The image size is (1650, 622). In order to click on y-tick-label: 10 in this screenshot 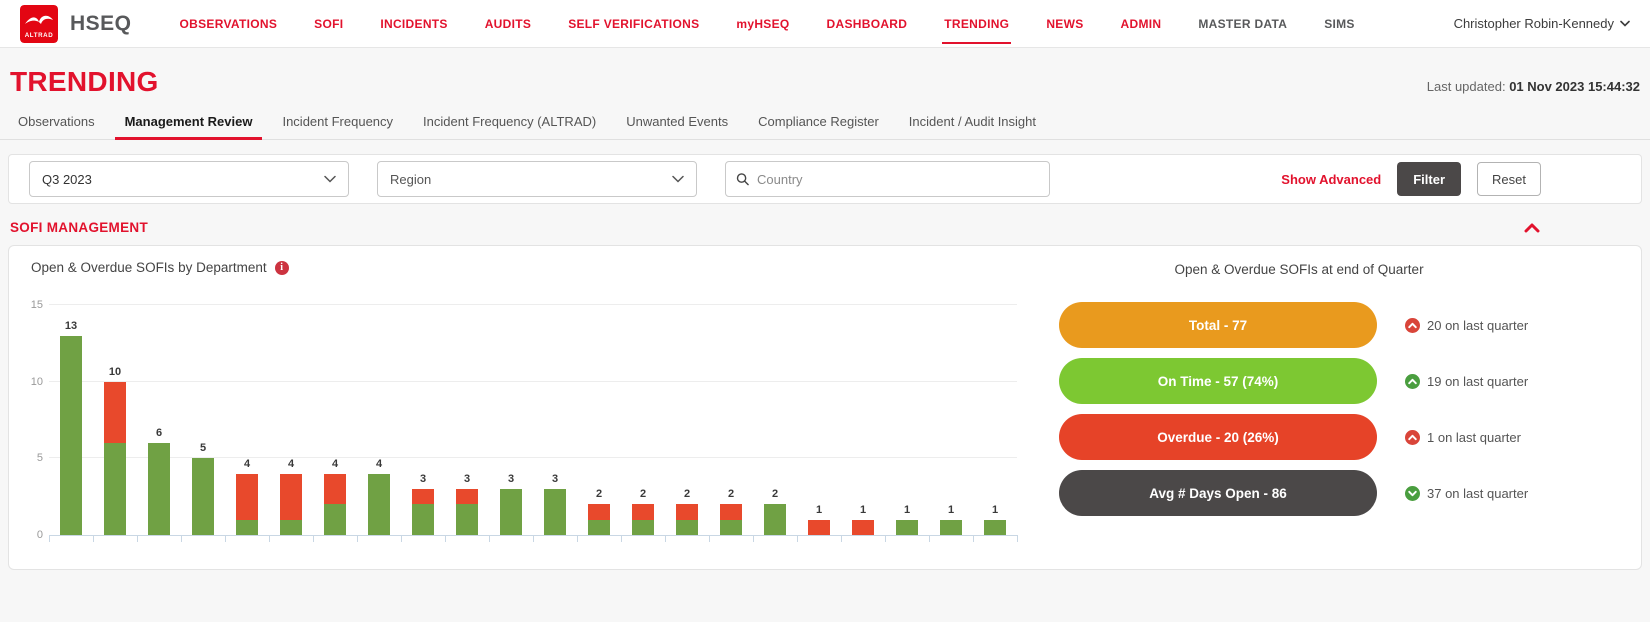, I will do `click(36, 381)`.